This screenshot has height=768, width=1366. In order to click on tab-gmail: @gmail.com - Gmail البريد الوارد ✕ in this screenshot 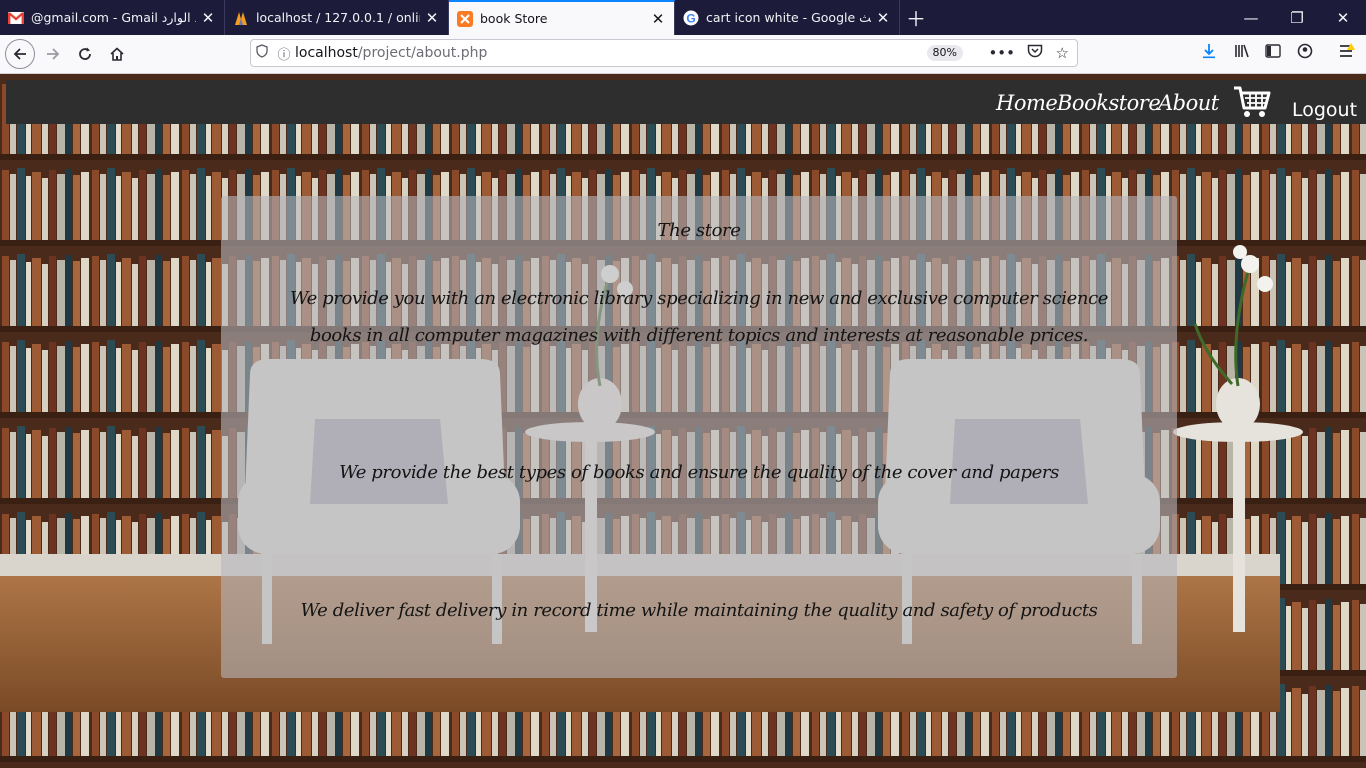, I will do `click(112, 17)`.